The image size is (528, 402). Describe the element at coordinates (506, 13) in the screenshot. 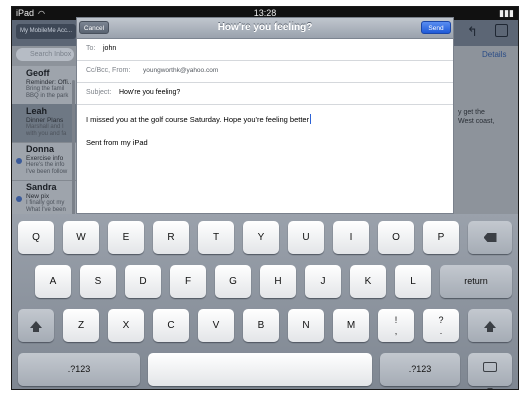

I see `battery-icon: ▮▮▮` at that location.